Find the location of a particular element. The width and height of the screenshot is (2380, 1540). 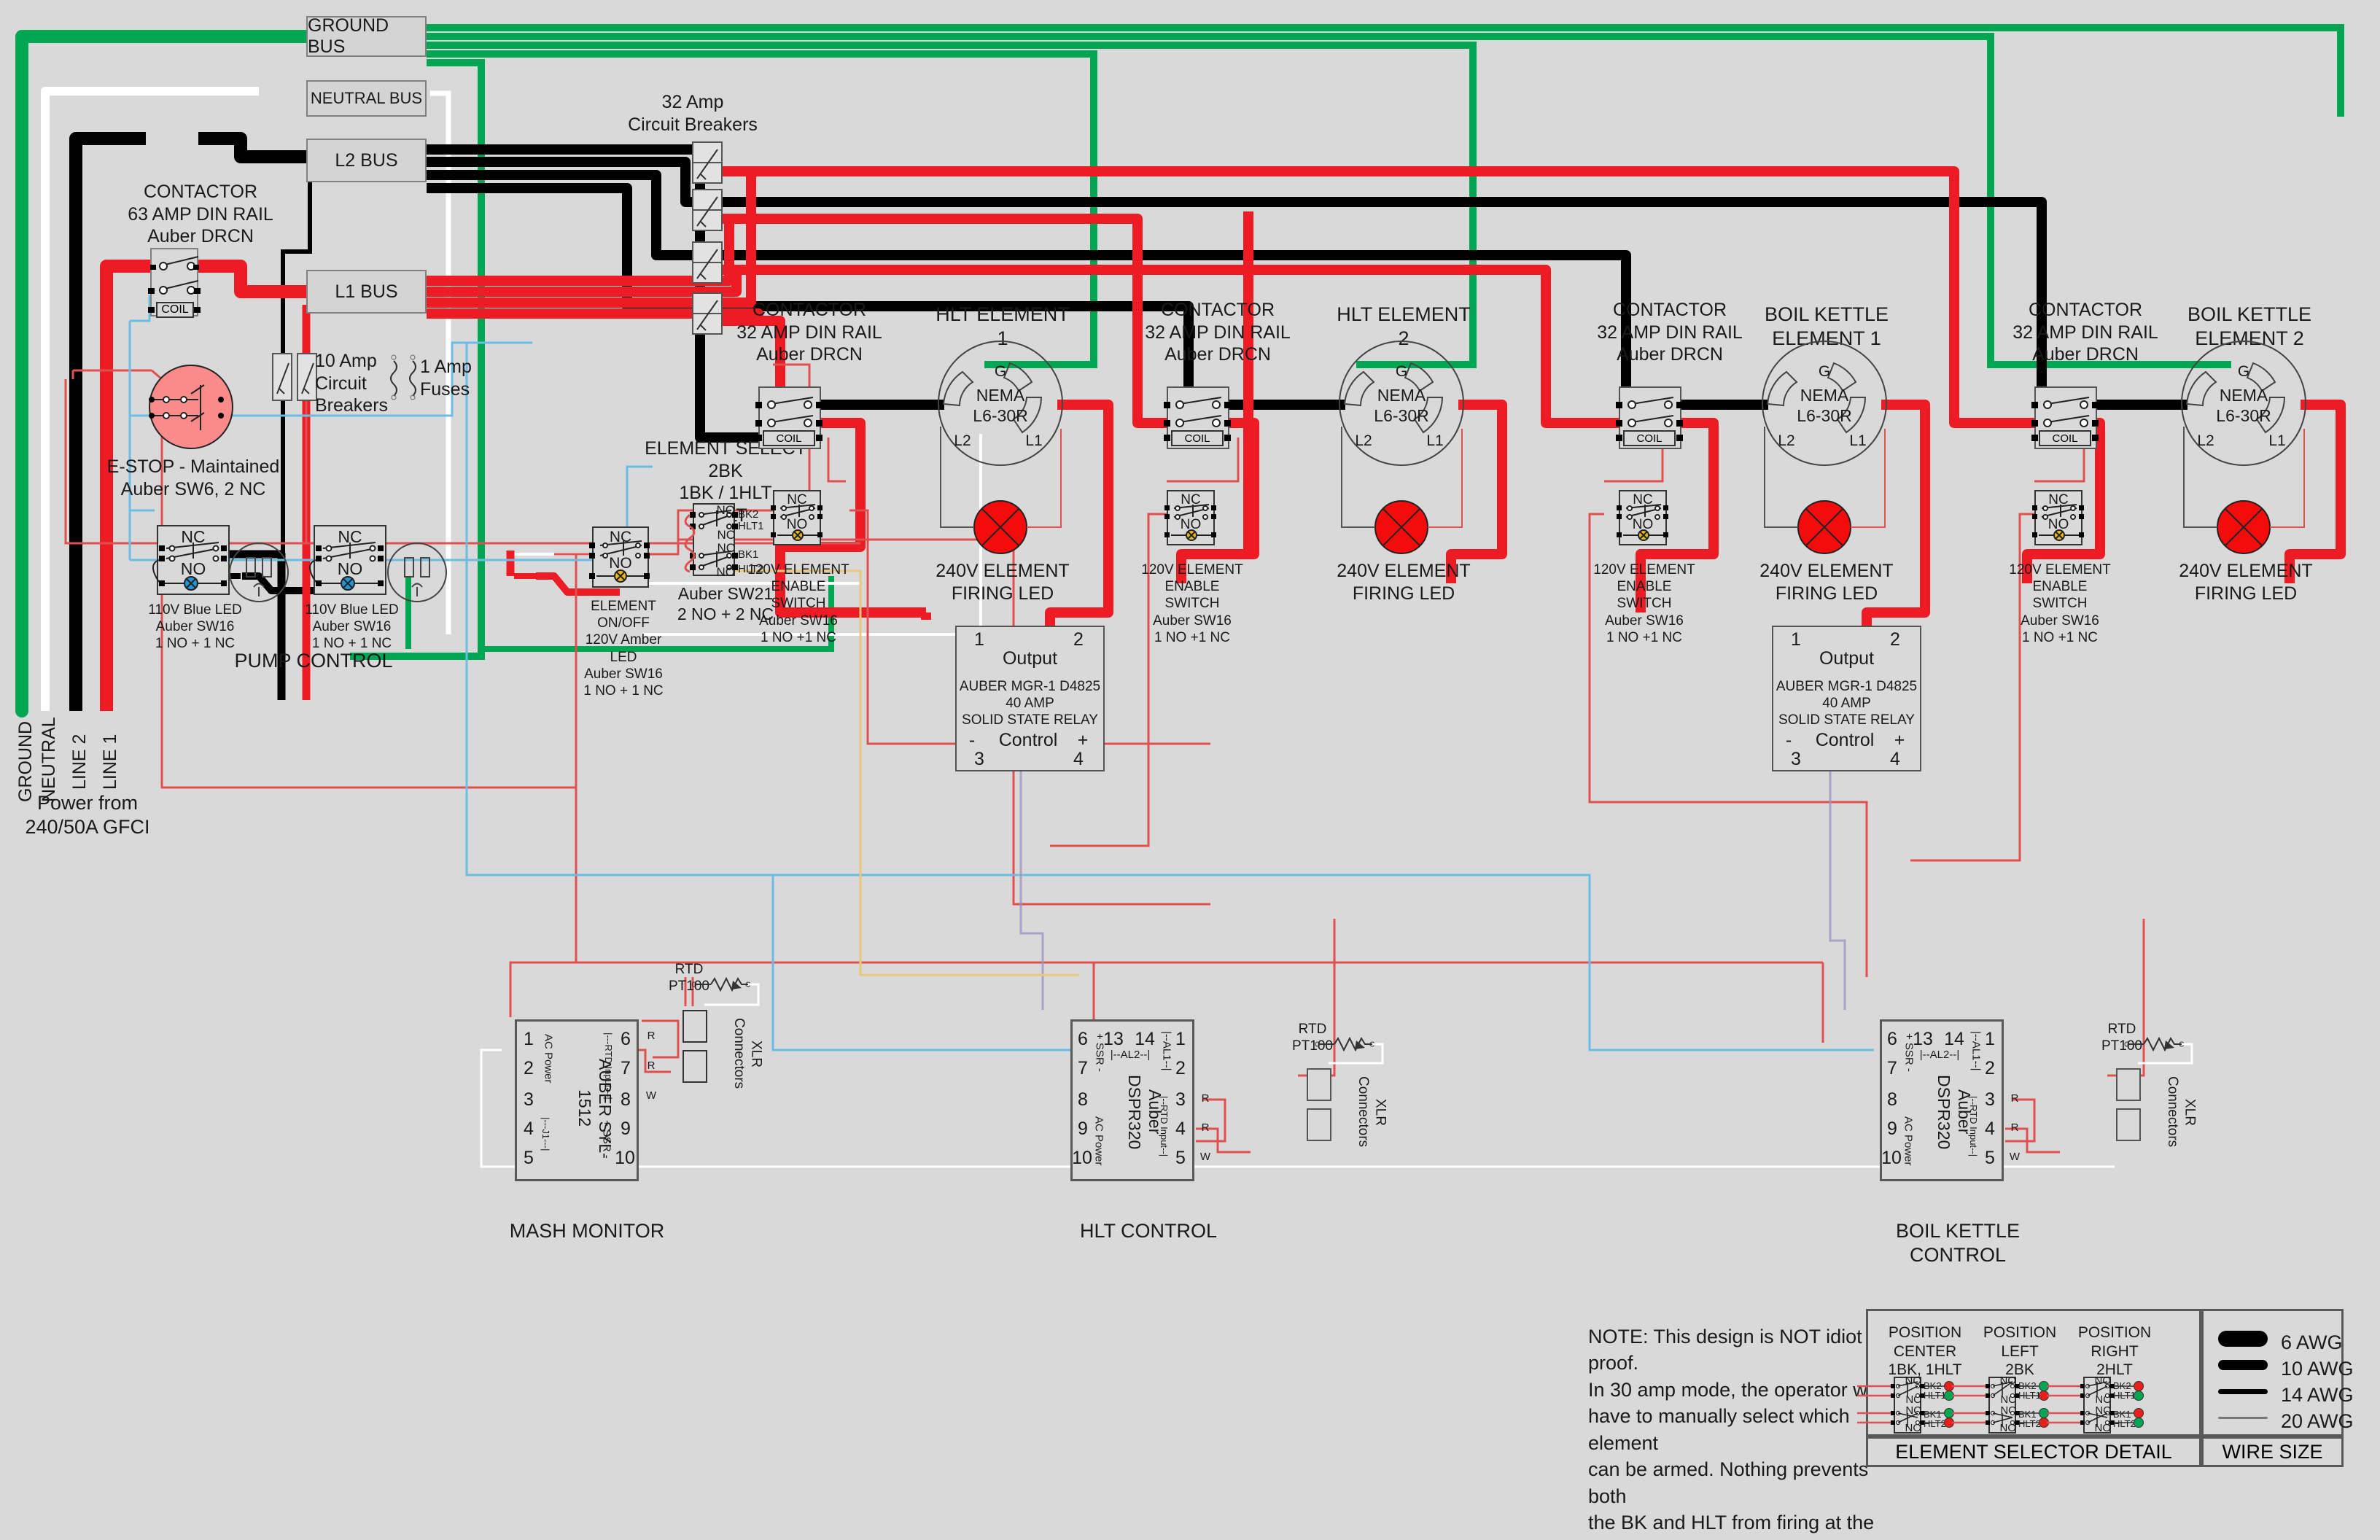

feed-label-neutral: NEUTRAL is located at coordinates (49, 759).